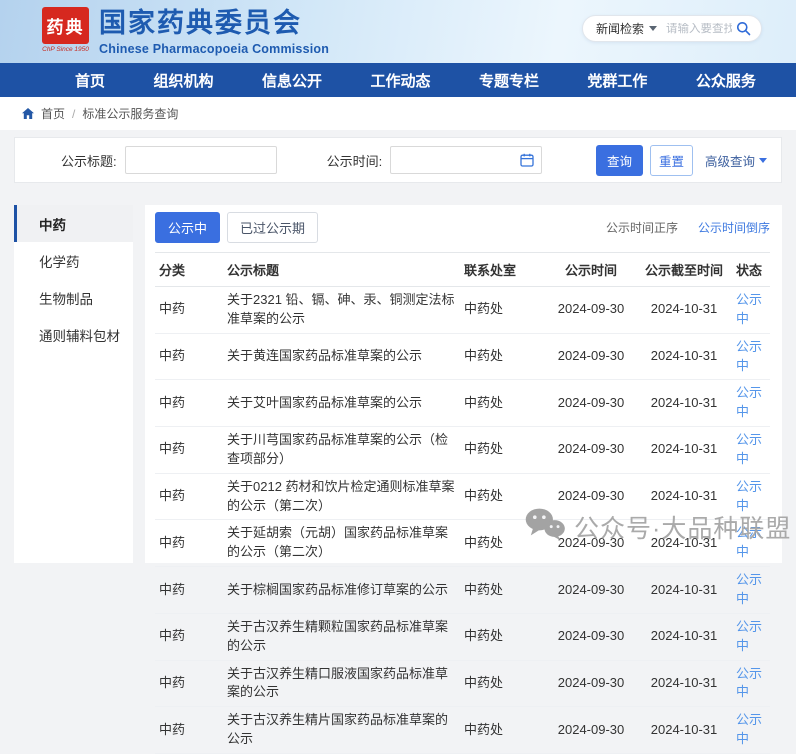  What do you see at coordinates (684, 269) in the screenshot?
I see `column-header: 公示截至时间` at bounding box center [684, 269].